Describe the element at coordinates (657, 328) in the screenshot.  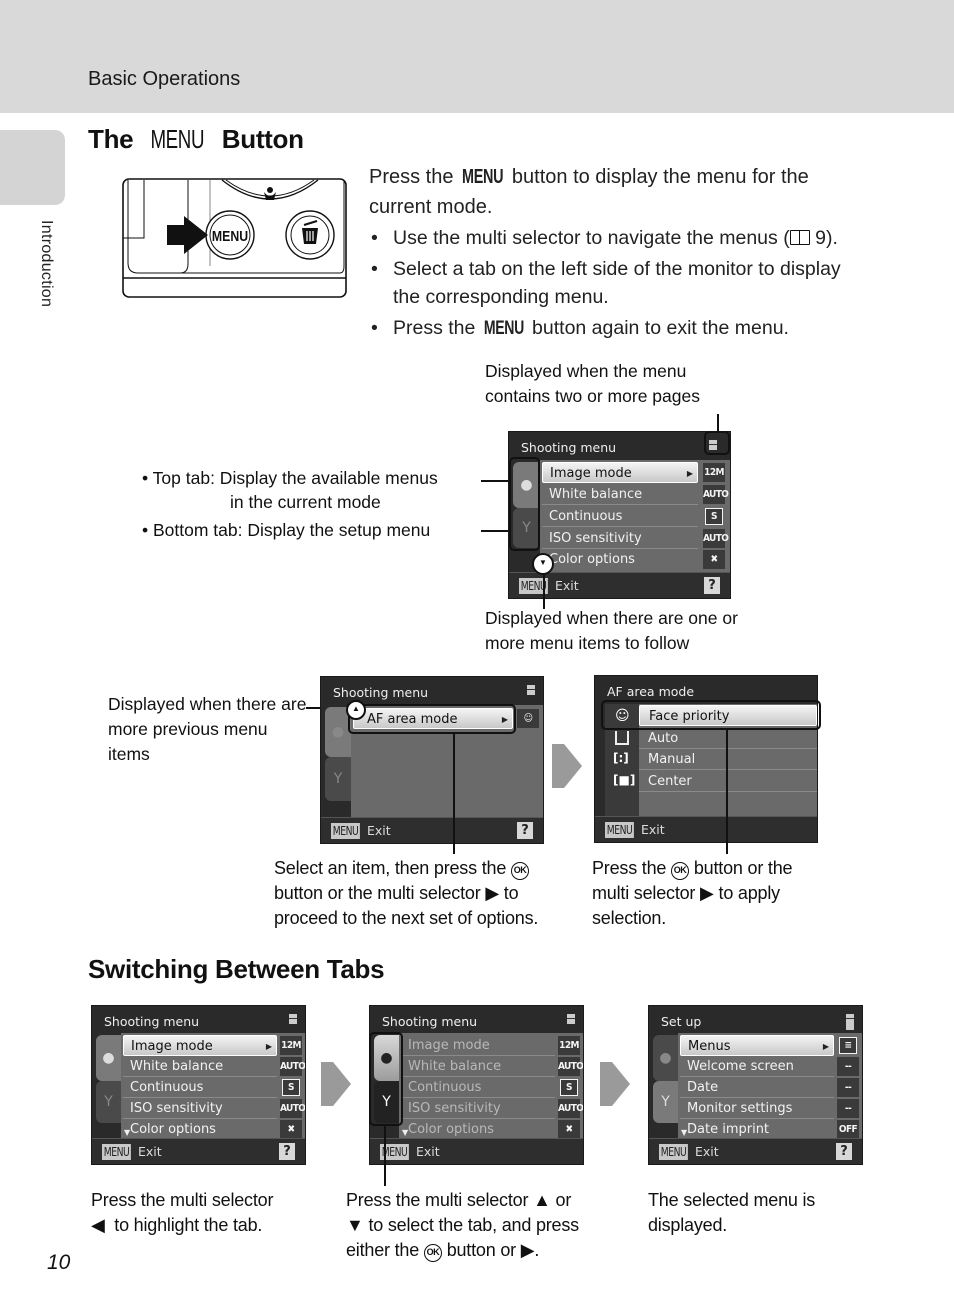
I see `bullet-text-suffix: button again to exit the menu.` at that location.